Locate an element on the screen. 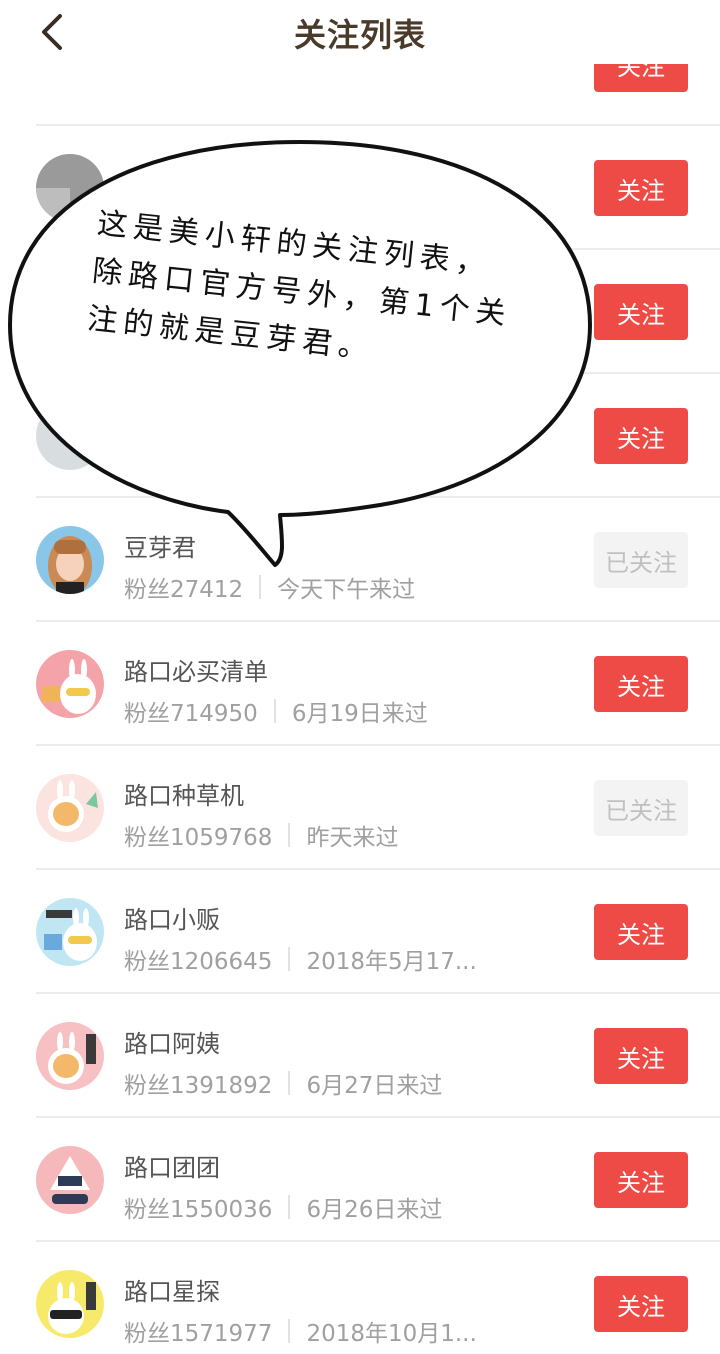 The height and width of the screenshot is (1354, 720). user-name: 路口星探 is located at coordinates (172, 1292).